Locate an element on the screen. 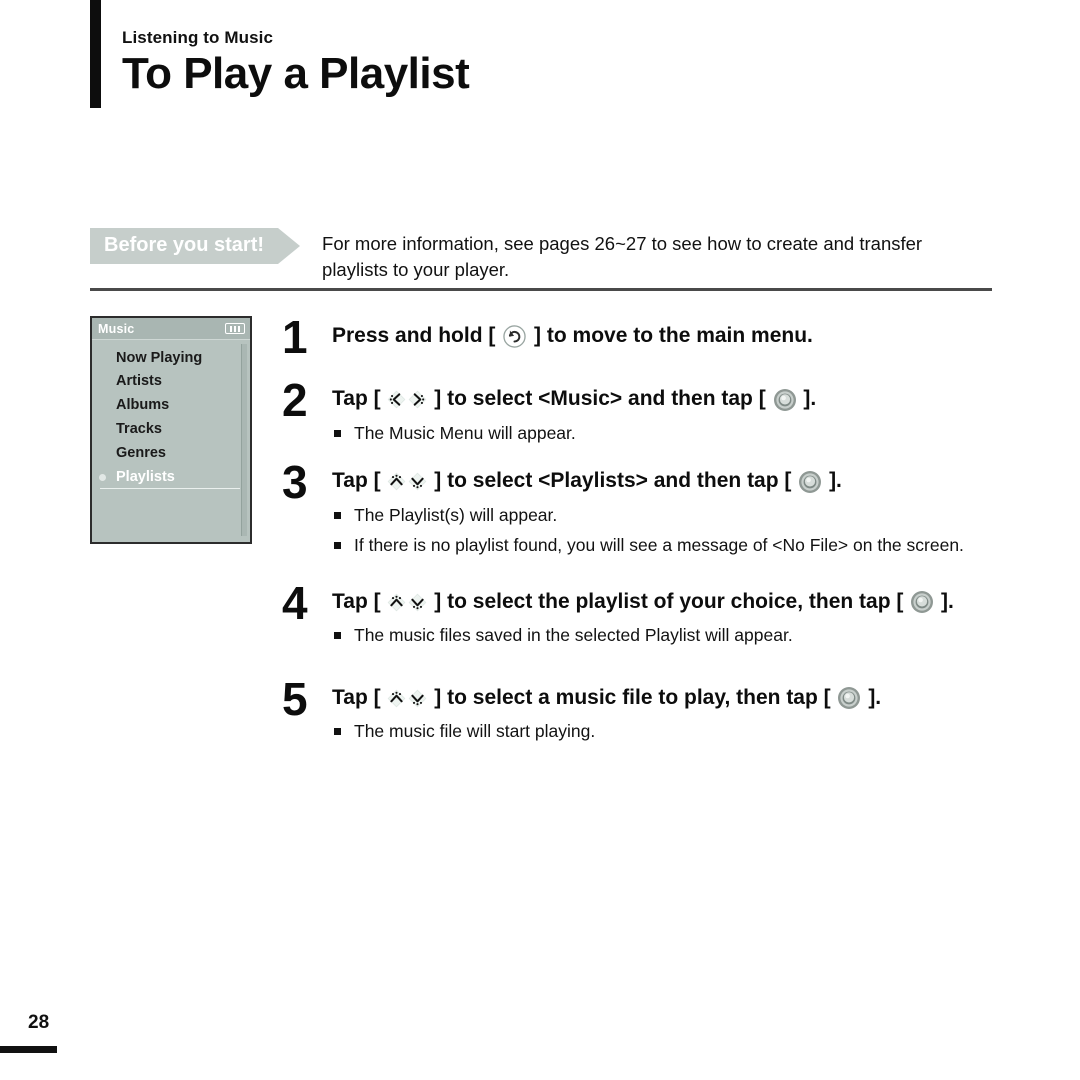 The width and height of the screenshot is (1080, 1080). device-menu-item: Playlists is located at coordinates (171, 477).